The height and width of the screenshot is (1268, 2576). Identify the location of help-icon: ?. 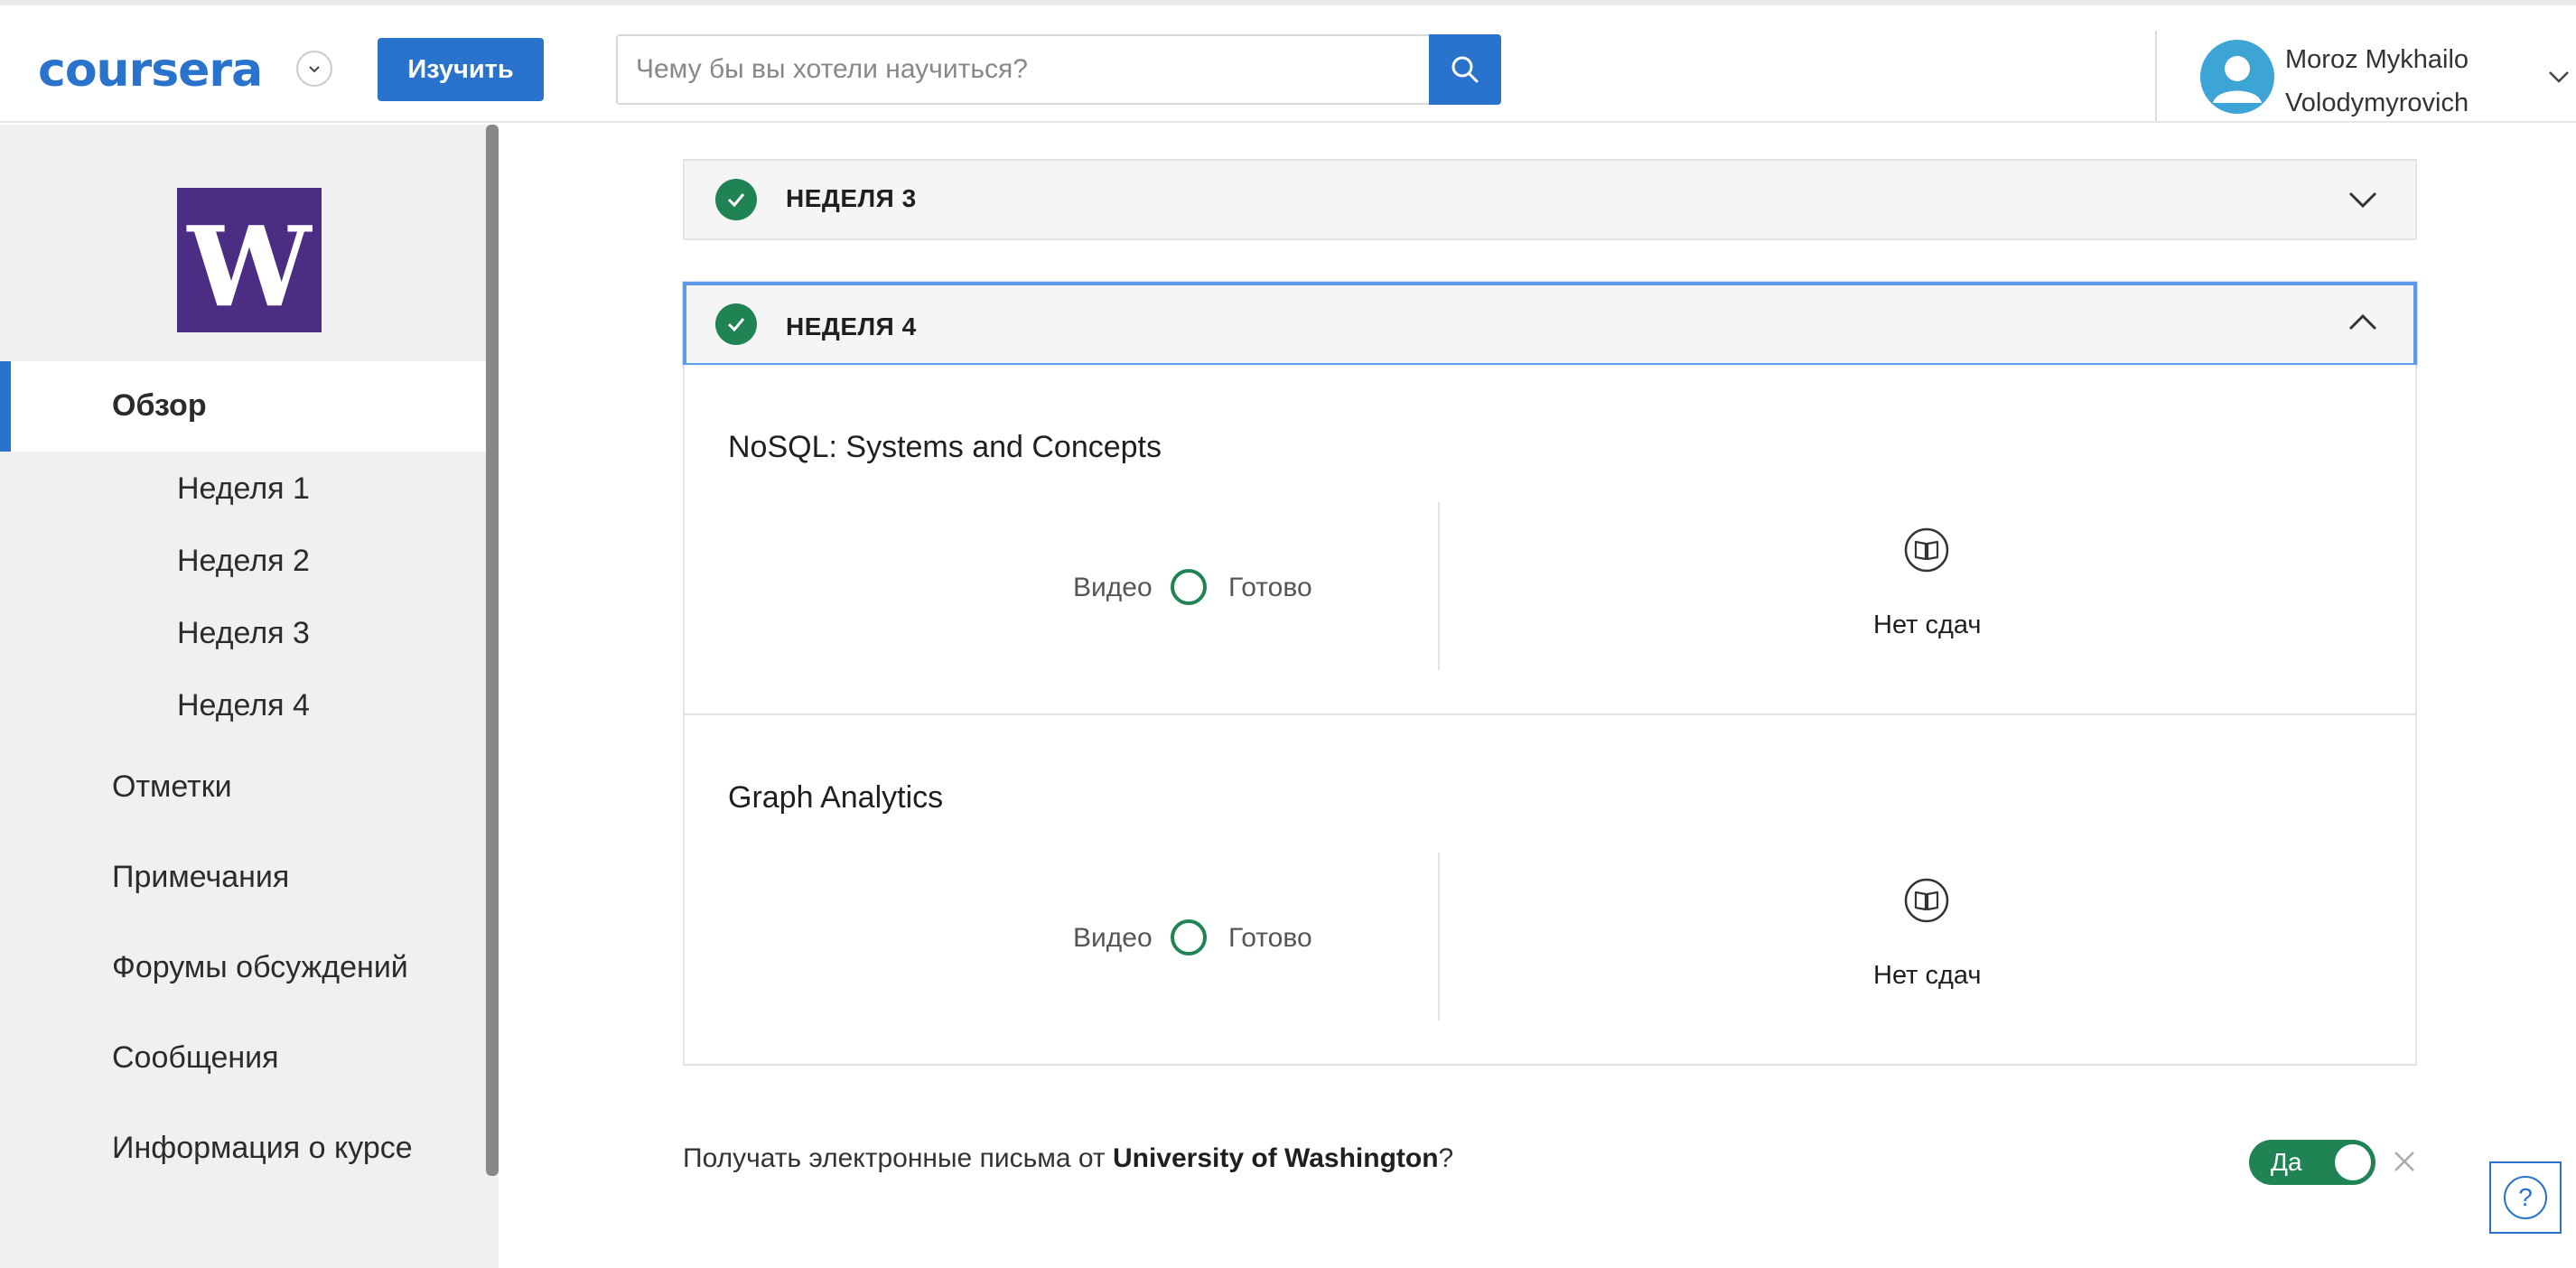
(2525, 1197).